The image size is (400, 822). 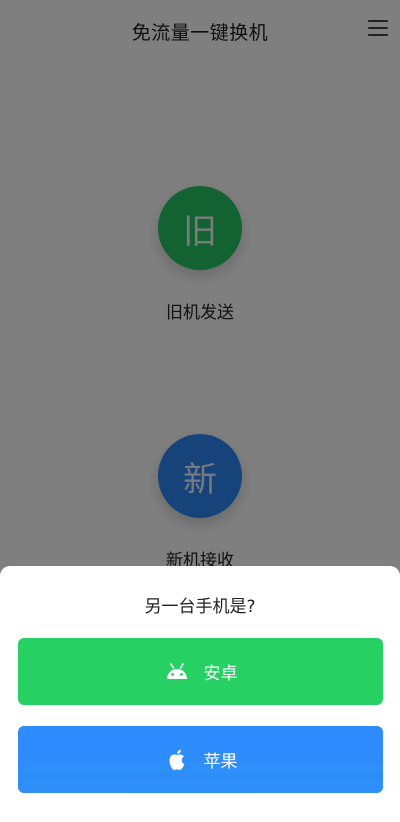 What do you see at coordinates (200, 607) in the screenshot?
I see `sheet-title: 另一台手机是?` at bounding box center [200, 607].